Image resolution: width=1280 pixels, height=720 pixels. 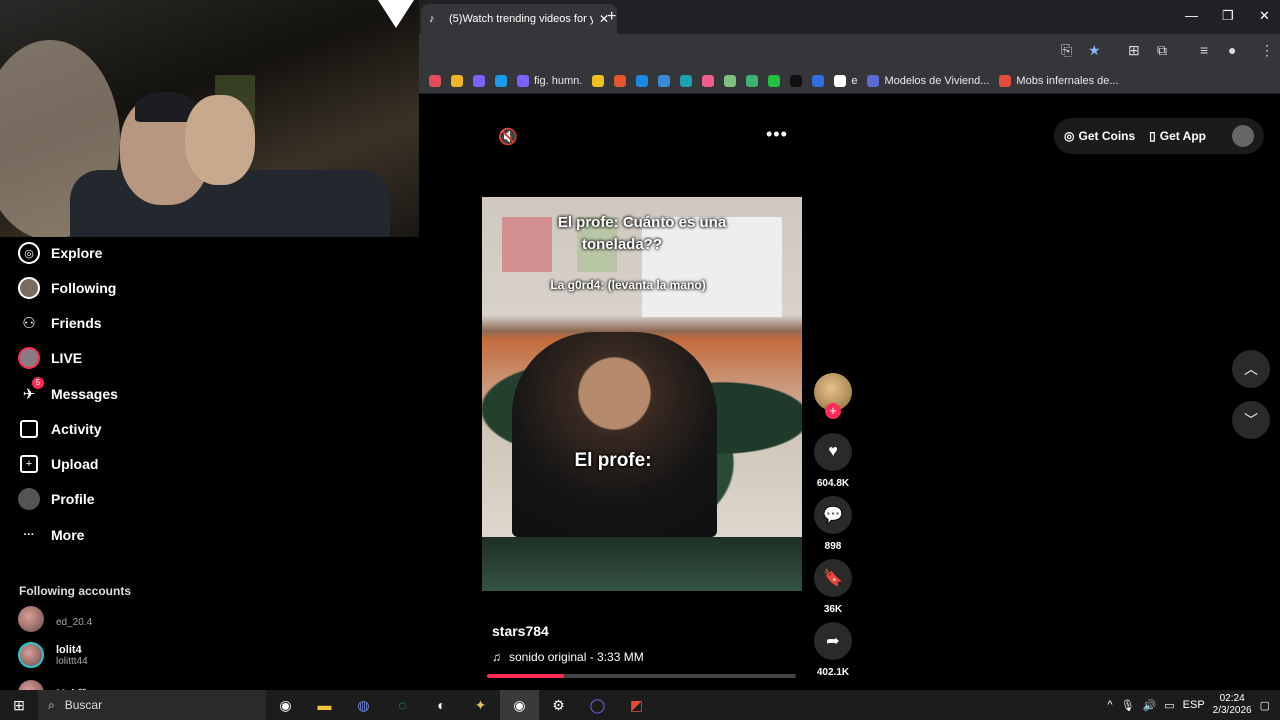 I want to click on compass-icon: ◎, so click(x=29, y=253).